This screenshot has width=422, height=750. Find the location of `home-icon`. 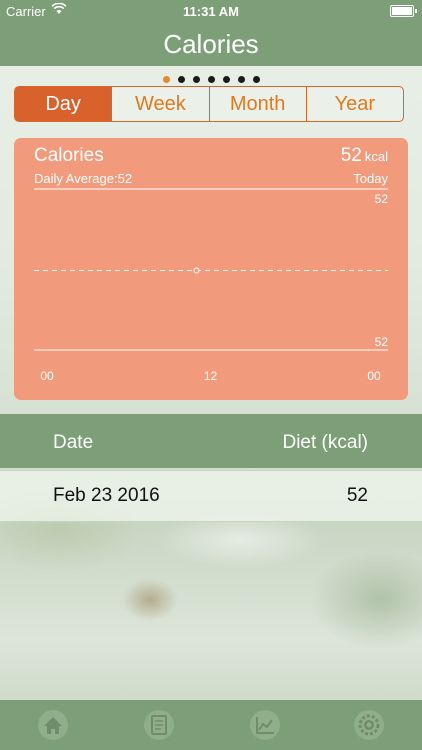

home-icon is located at coordinates (53, 725).